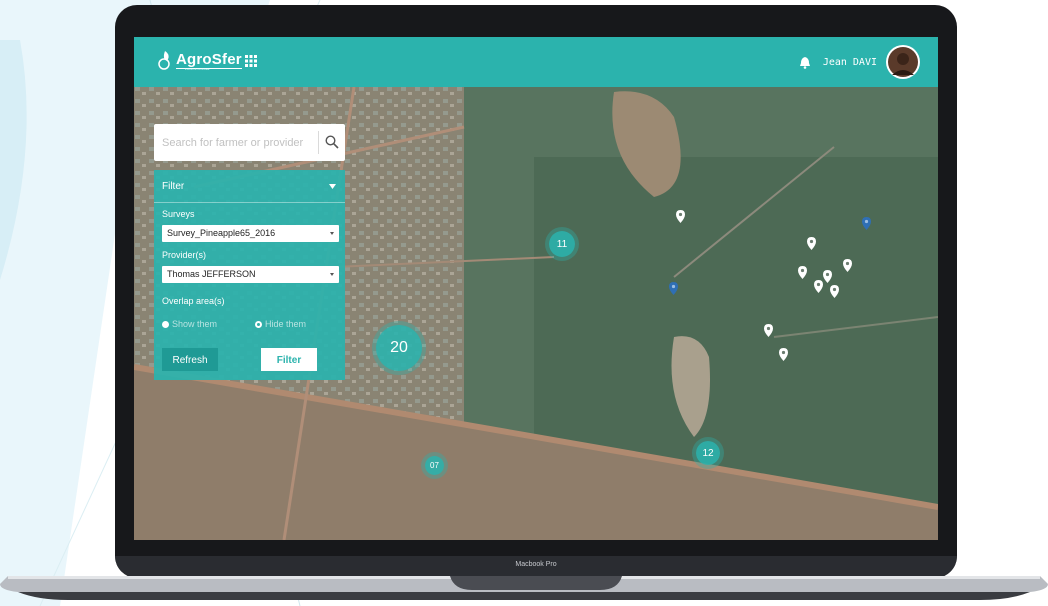  Describe the element at coordinates (251, 61) in the screenshot. I see `apps-grid-icon` at that location.